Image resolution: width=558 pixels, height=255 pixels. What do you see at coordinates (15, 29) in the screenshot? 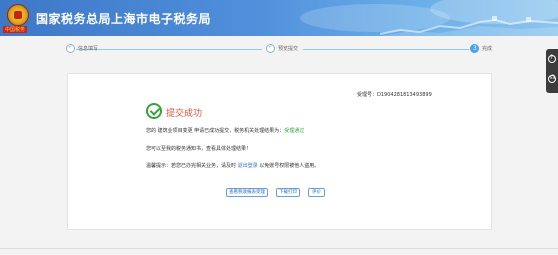
I see `emblem-label: 中国税务` at bounding box center [15, 29].